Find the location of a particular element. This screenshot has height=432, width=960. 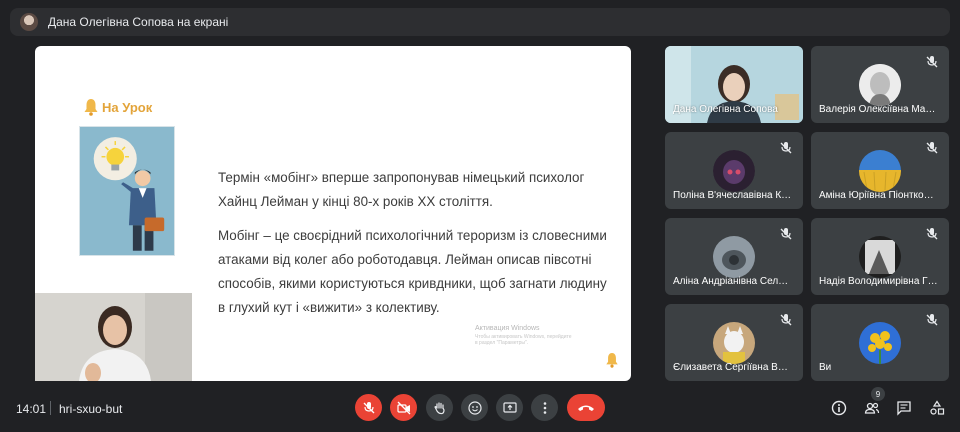

camera-off-icon is located at coordinates (403, 407).